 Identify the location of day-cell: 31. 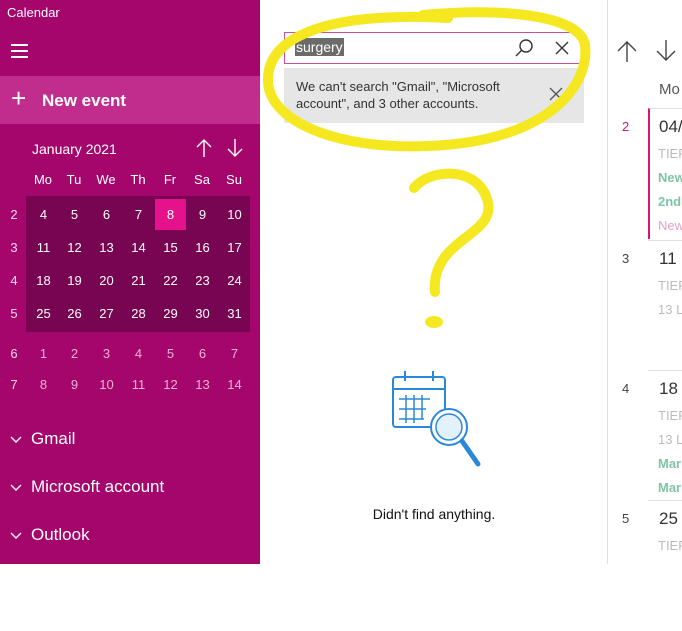
(234, 313).